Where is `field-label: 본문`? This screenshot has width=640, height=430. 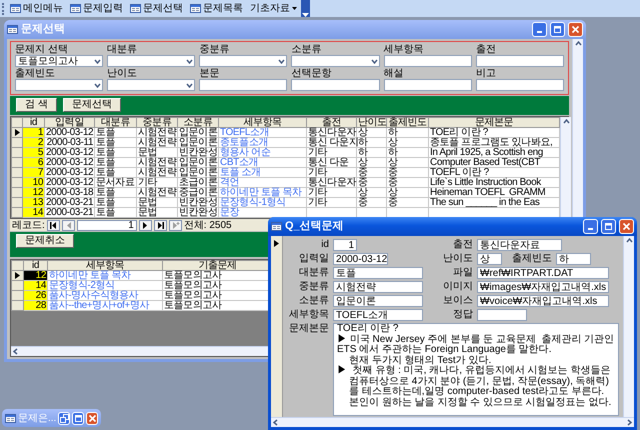
field-label: 본문 is located at coordinates (209, 73).